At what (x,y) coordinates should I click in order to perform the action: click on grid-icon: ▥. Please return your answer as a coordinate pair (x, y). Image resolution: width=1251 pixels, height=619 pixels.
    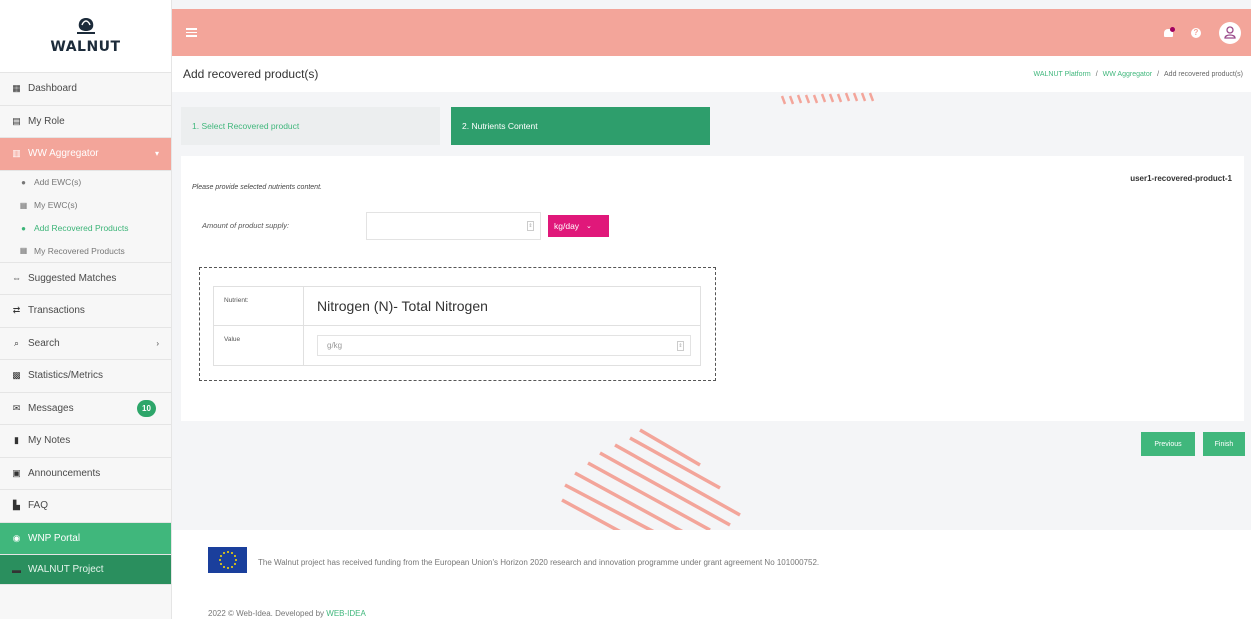
    Looking at the image, I should click on (16, 153).